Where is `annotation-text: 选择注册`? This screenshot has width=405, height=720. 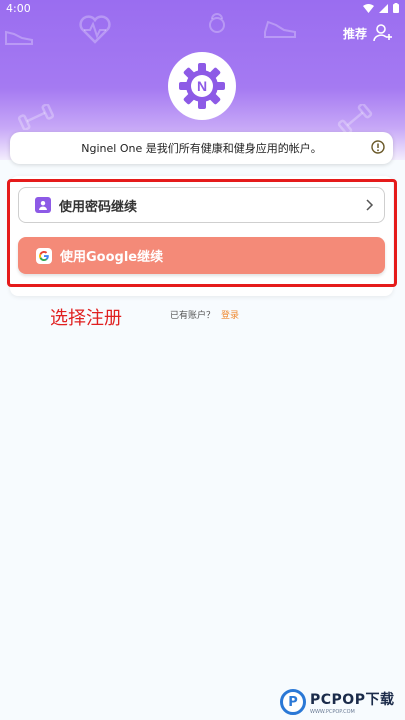 annotation-text: 选择注册 is located at coordinates (86, 318).